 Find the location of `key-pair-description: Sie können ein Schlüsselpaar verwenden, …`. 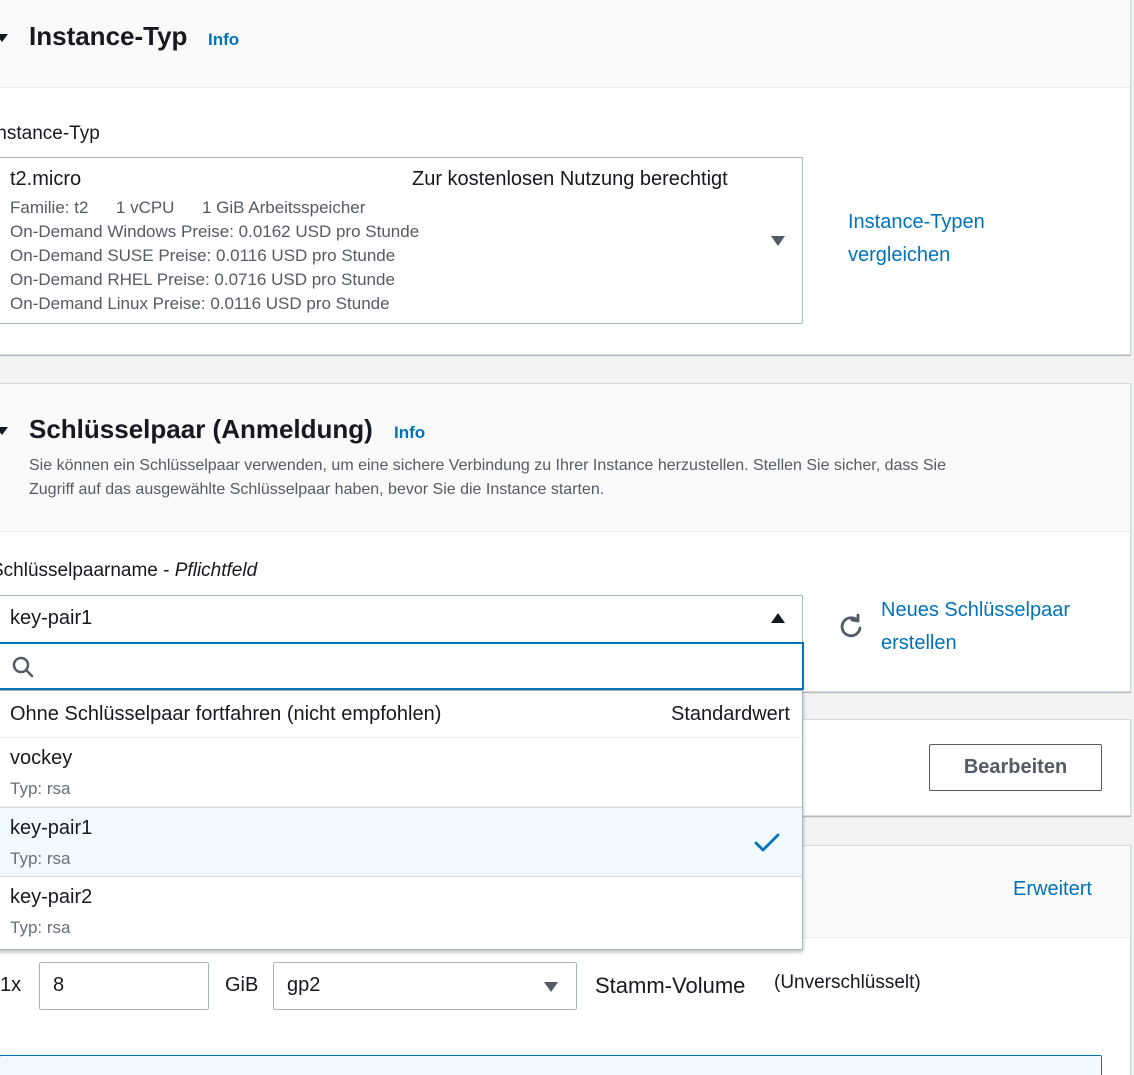

key-pair-description: Sie können ein Schlüsselpaar verwenden, … is located at coordinates (487, 478).